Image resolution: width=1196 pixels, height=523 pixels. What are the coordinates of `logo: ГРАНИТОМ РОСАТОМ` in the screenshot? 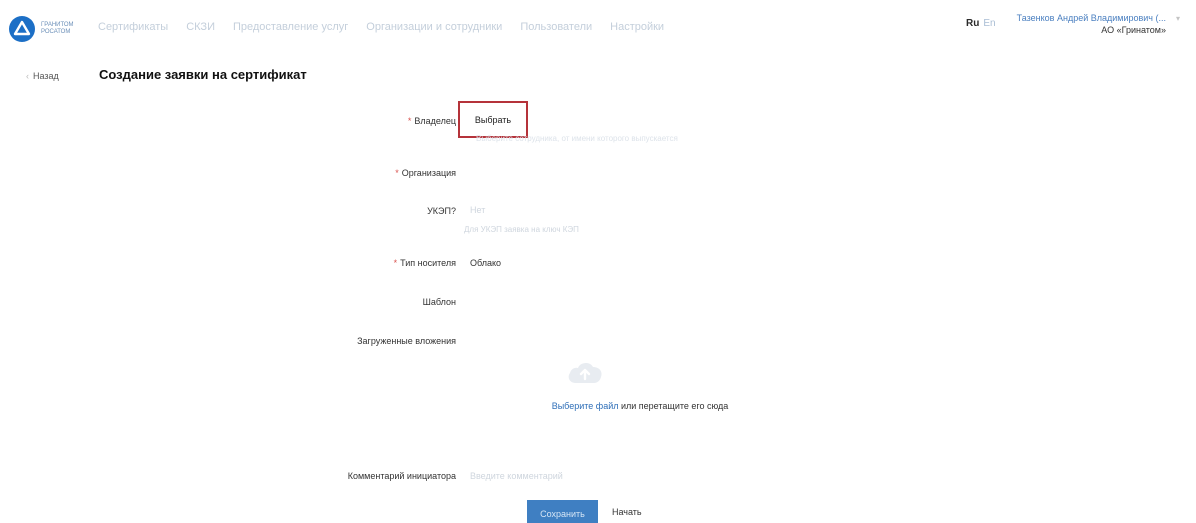 It's located at (41, 29).